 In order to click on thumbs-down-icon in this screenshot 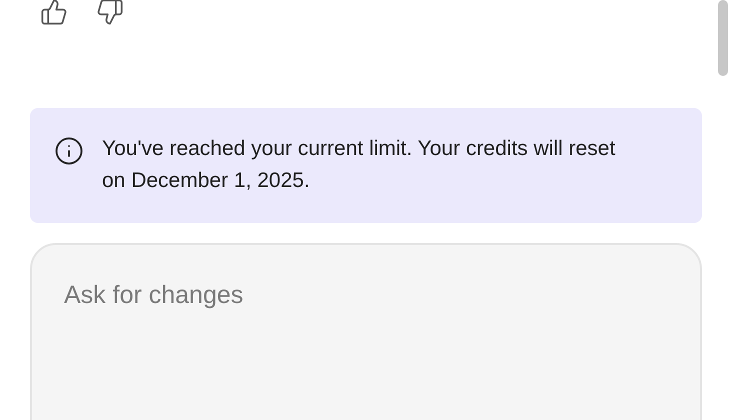, I will do `click(110, 13)`.